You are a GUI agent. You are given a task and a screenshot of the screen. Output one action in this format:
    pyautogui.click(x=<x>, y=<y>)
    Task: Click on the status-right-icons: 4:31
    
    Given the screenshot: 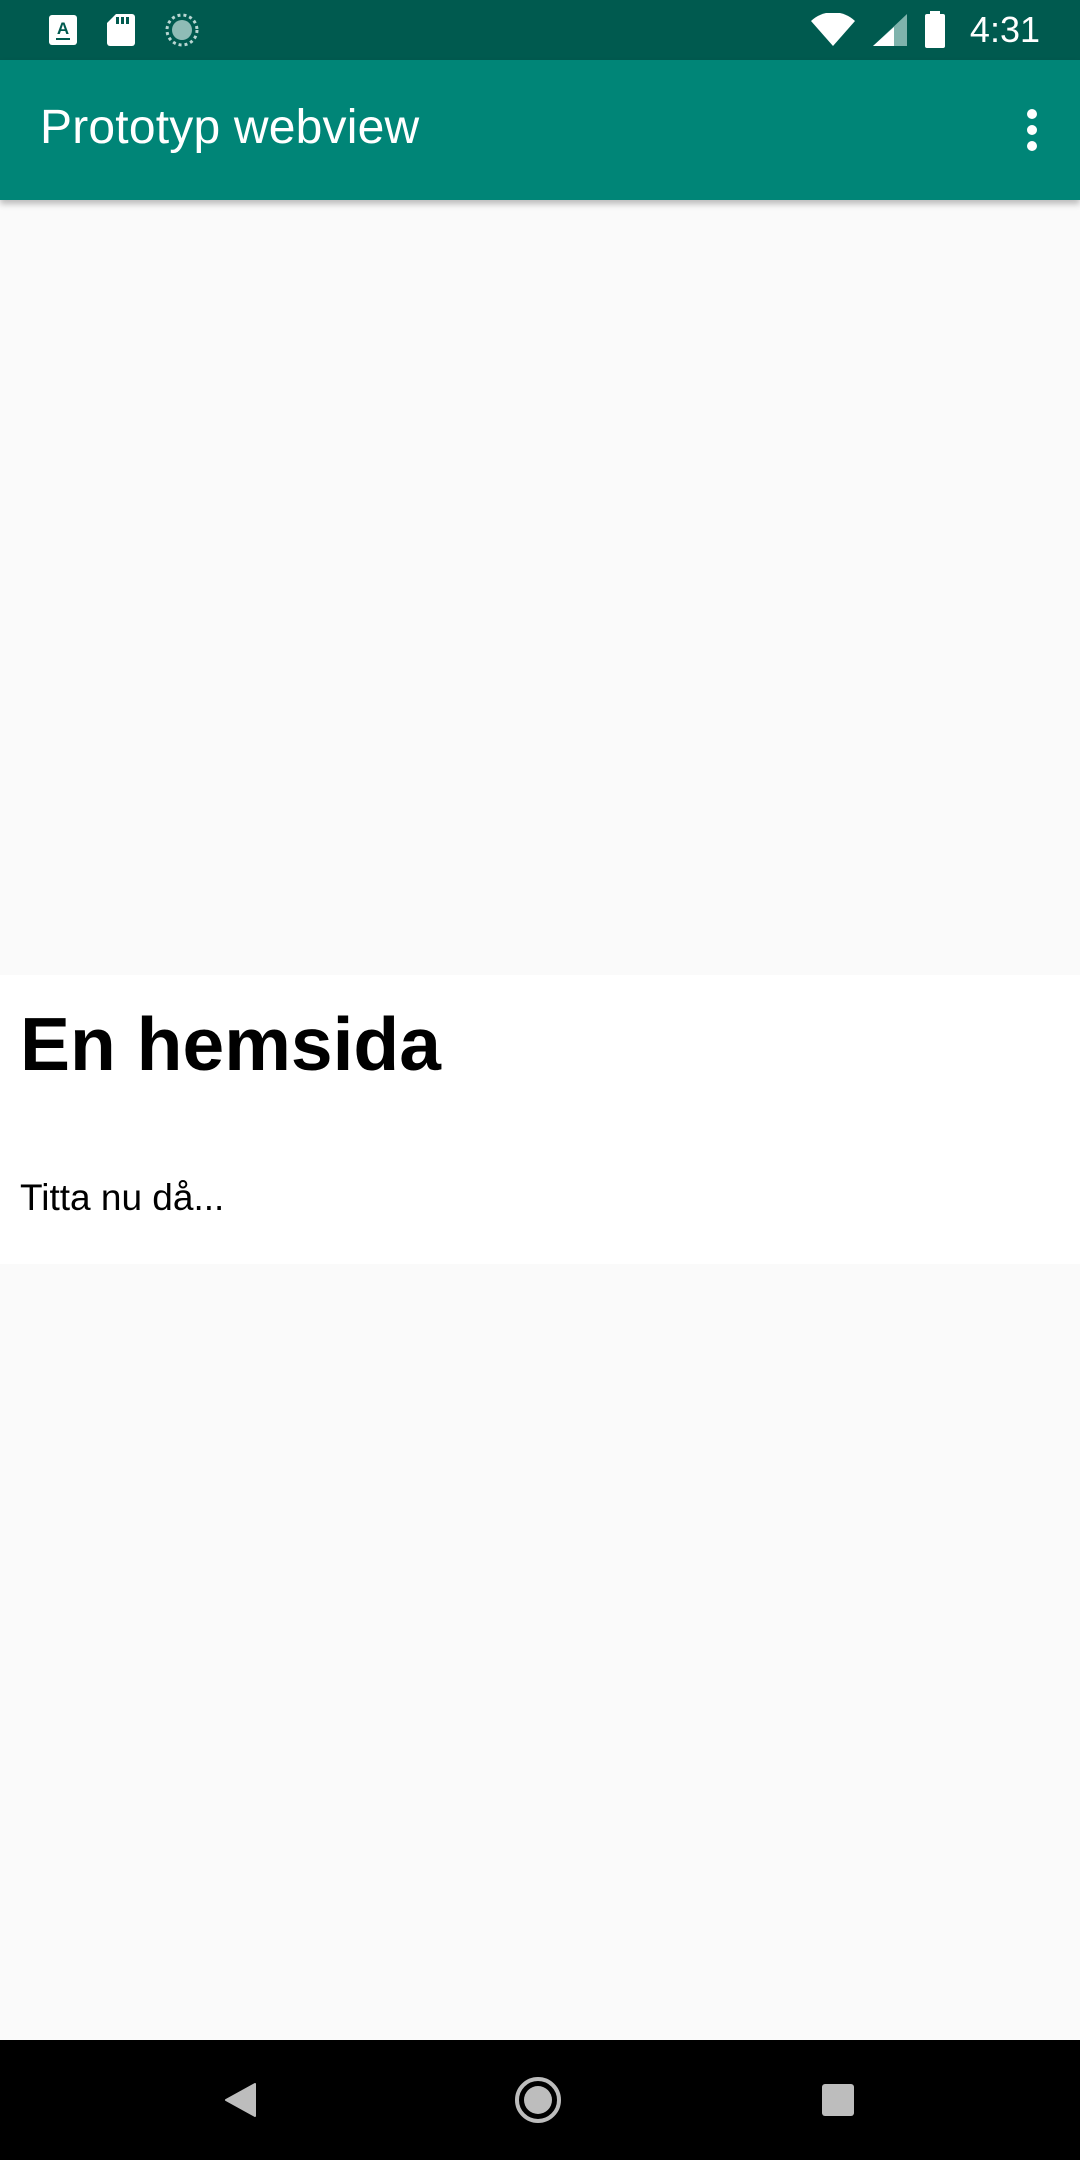 What is the action you would take?
    pyautogui.click(x=925, y=30)
    